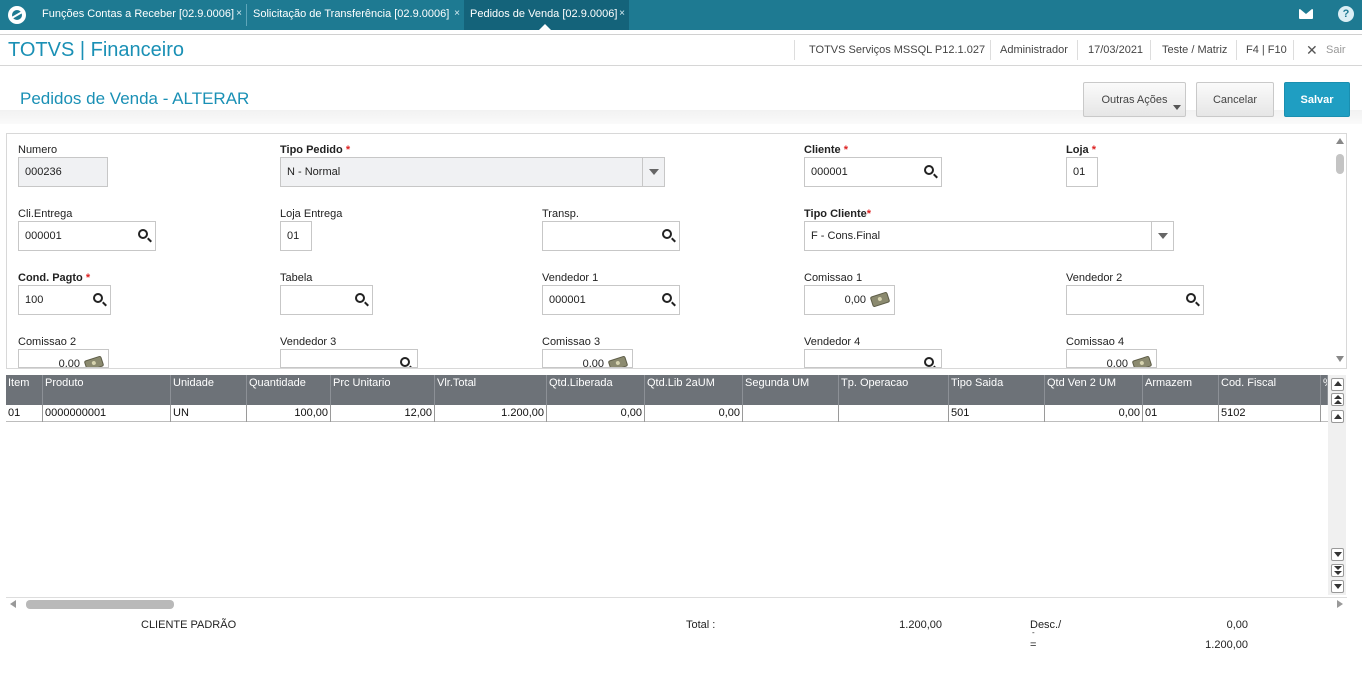 This screenshot has height=699, width=1362. What do you see at coordinates (1337, 384) in the screenshot?
I see `scroll-top-icon` at bounding box center [1337, 384].